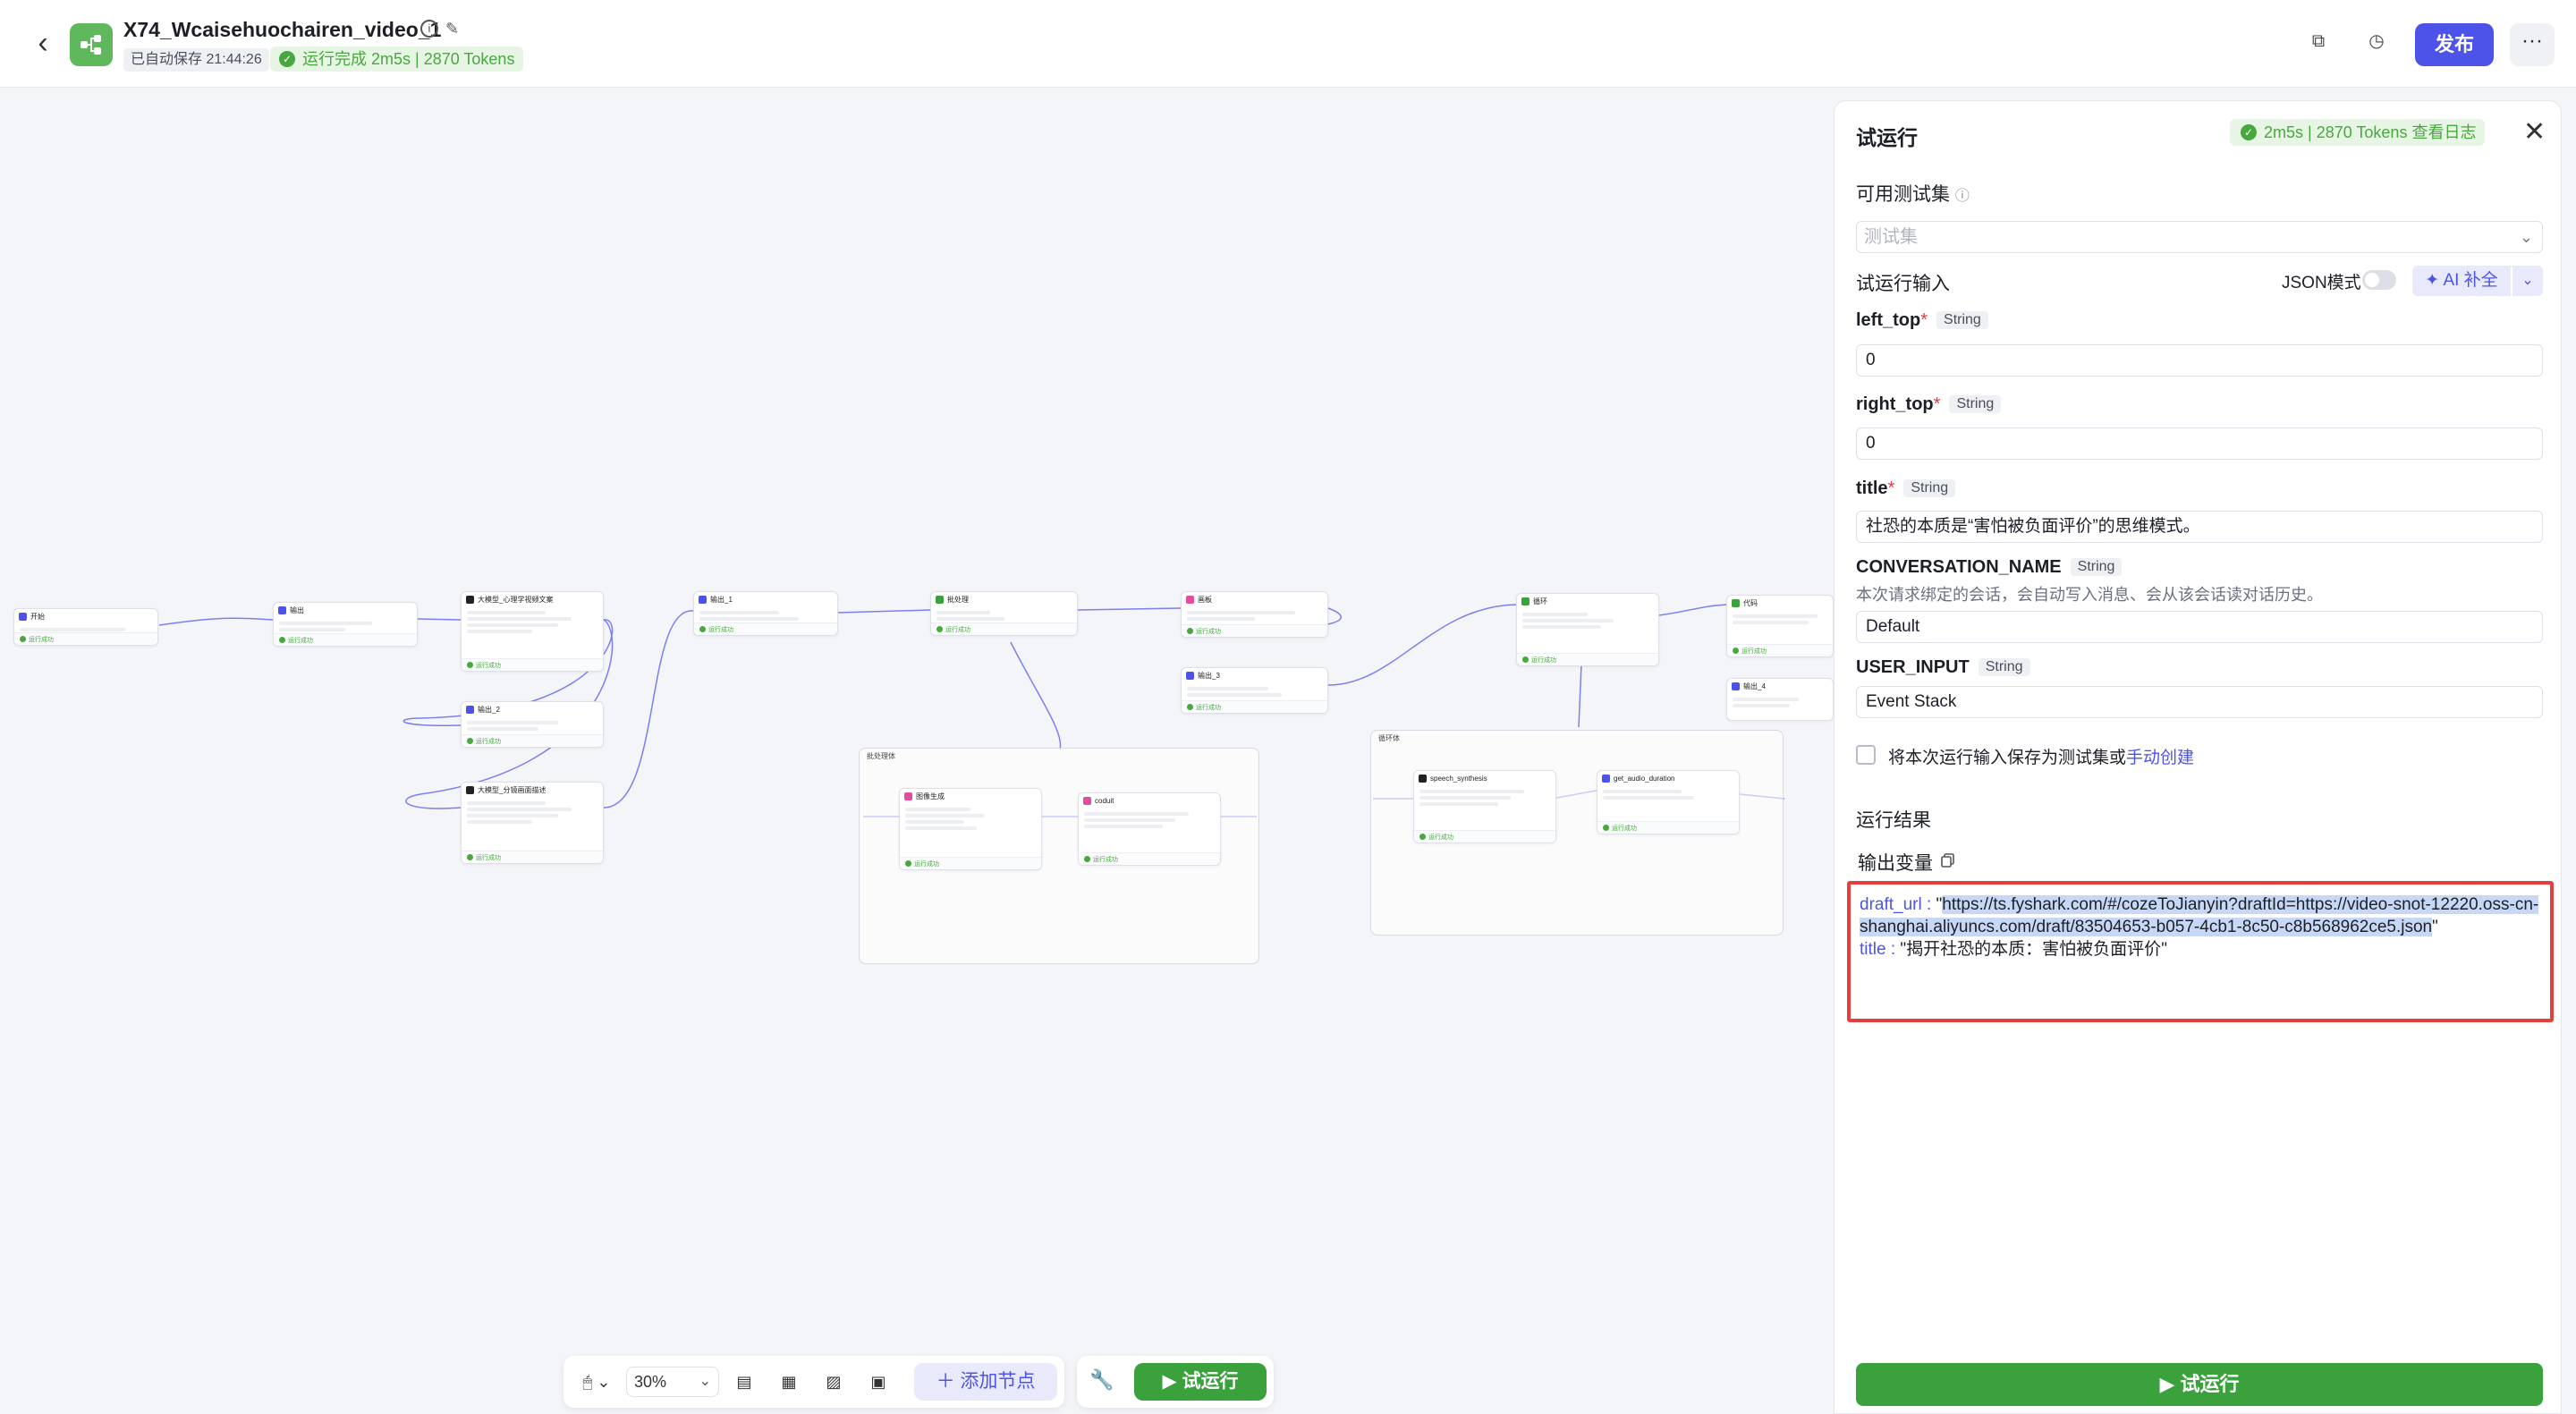 This screenshot has width=2576, height=1414. I want to click on json-mode-toggle, so click(2379, 280).